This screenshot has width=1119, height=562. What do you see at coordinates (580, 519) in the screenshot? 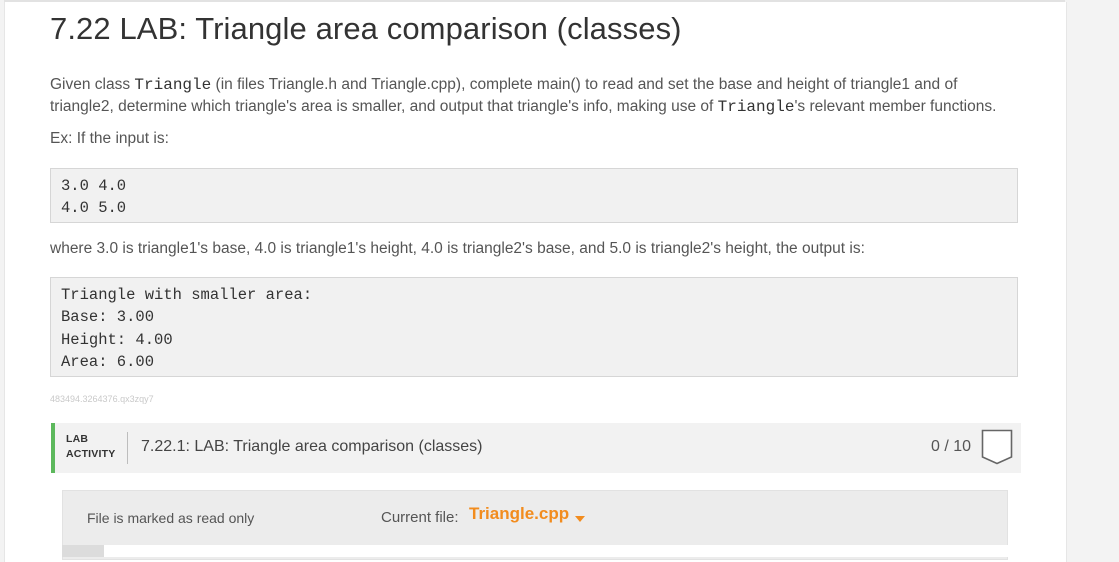
I see `chevron-down-icon` at bounding box center [580, 519].